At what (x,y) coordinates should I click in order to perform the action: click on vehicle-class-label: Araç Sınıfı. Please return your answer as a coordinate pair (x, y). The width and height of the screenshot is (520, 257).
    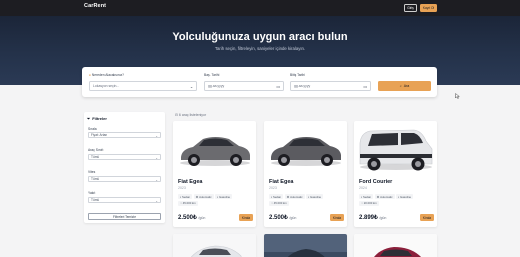
    Looking at the image, I should click on (96, 150).